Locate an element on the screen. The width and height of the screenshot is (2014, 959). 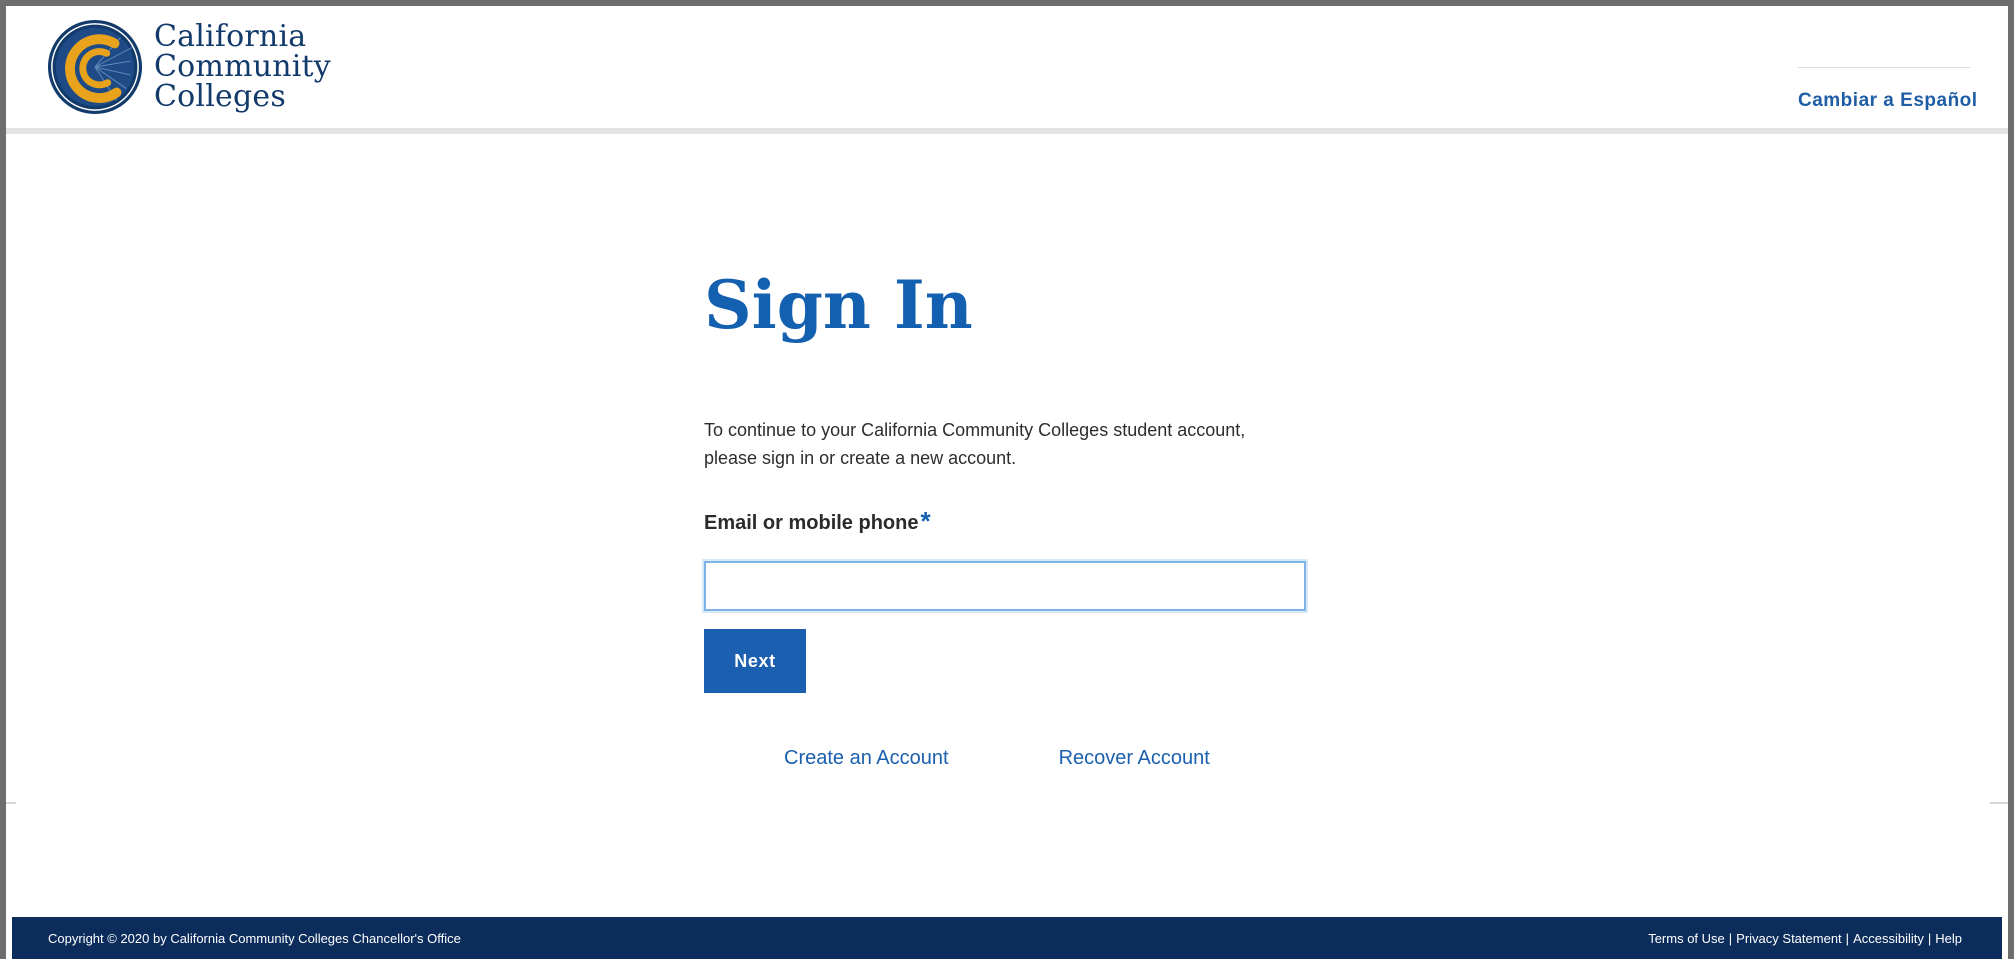
ccc-seal-icon is located at coordinates (95, 67).